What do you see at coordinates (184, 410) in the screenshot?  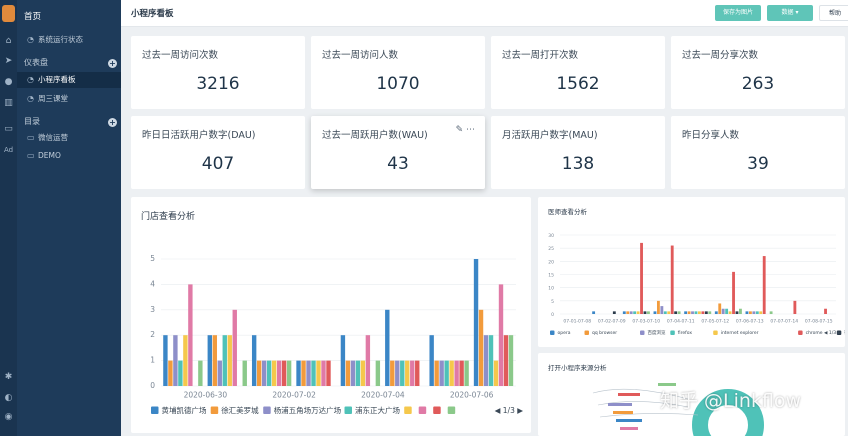 I see `legend-label: 黄埔凯德广场` at bounding box center [184, 410].